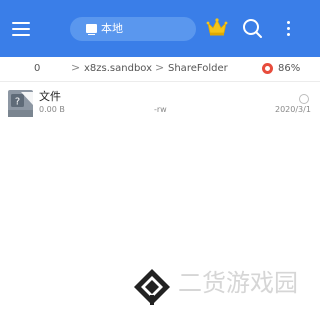 Image resolution: width=320 pixels, height=318 pixels. What do you see at coordinates (160, 109) in the screenshot?
I see `file-permissions: -rw` at bounding box center [160, 109].